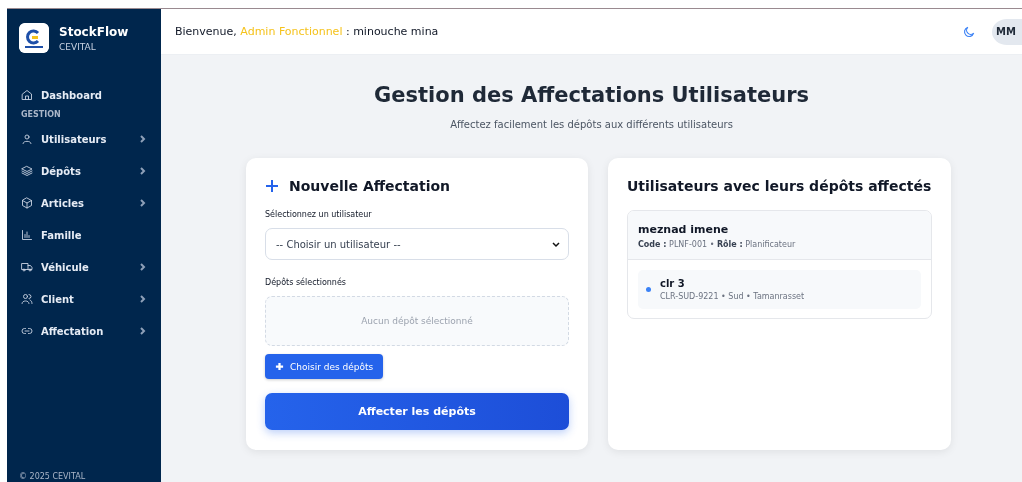 The width and height of the screenshot is (1022, 482). What do you see at coordinates (78, 46) in the screenshot?
I see `company-name: CEVITAL` at bounding box center [78, 46].